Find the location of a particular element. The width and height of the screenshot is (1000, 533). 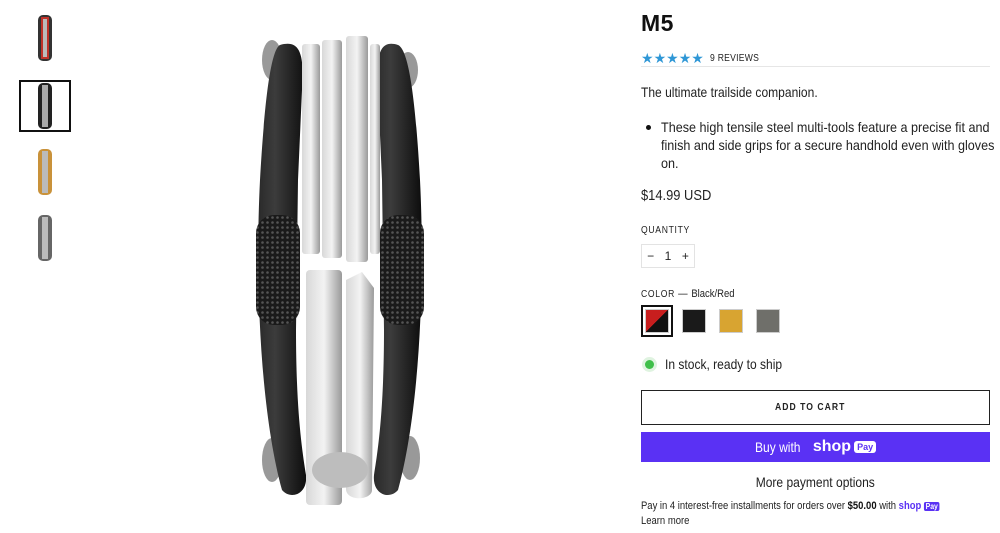

product-tagline: The ultimate trailside companion. is located at coordinates (729, 92).